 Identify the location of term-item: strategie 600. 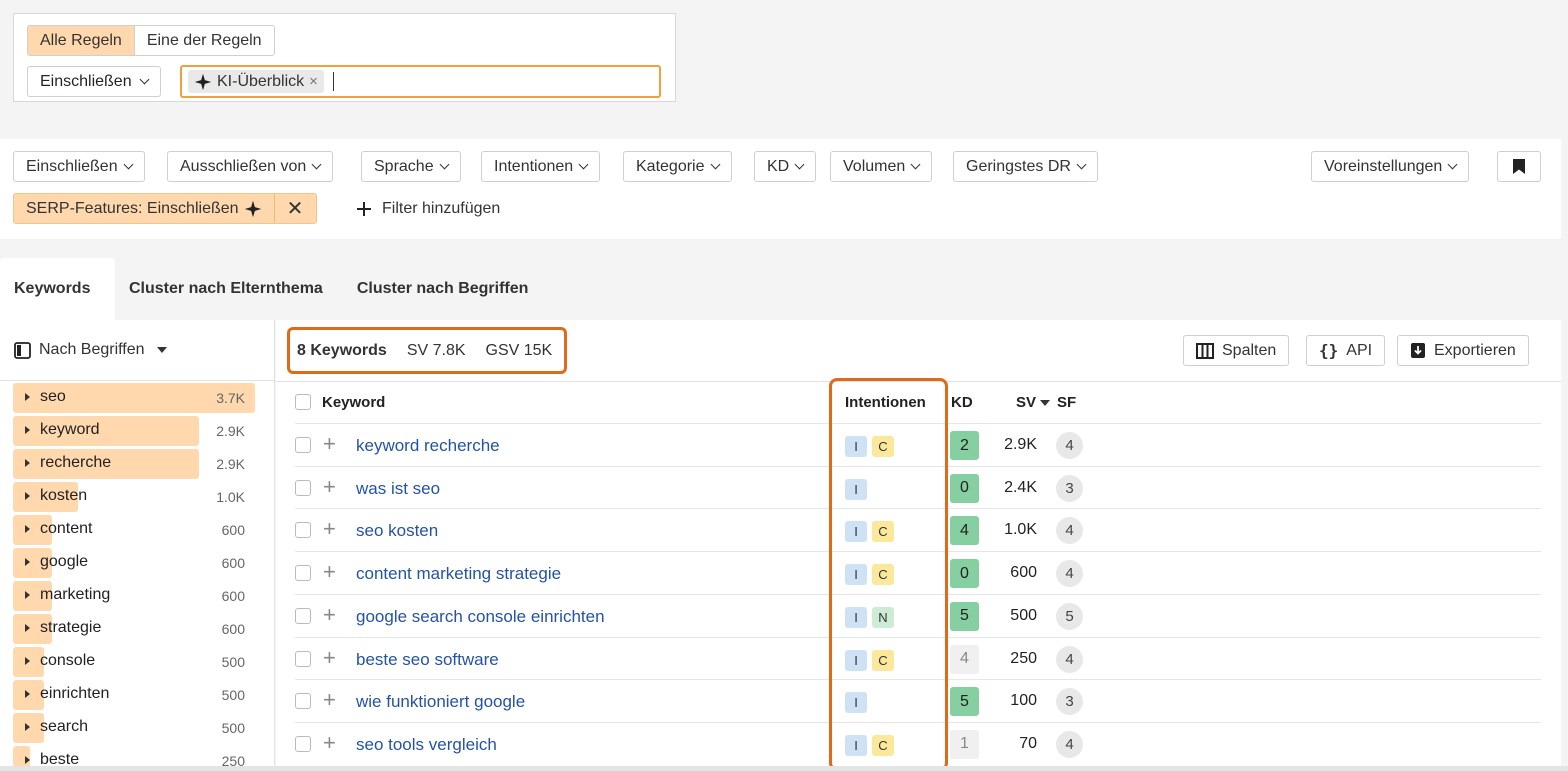
(135, 628).